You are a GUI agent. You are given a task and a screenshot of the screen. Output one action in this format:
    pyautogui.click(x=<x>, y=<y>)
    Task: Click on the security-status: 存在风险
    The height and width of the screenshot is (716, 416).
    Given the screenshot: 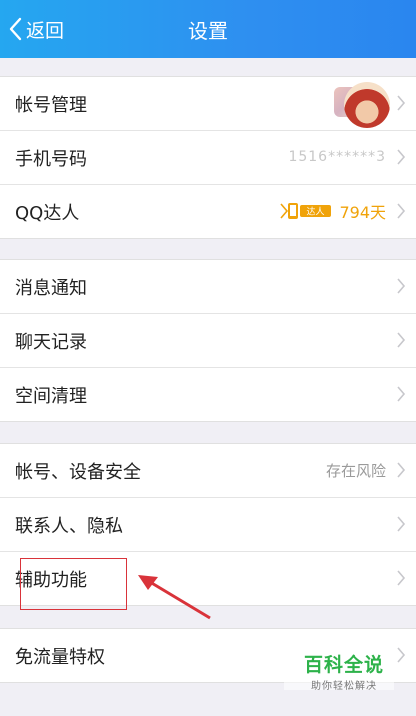 What is the action you would take?
    pyautogui.click(x=355, y=471)
    